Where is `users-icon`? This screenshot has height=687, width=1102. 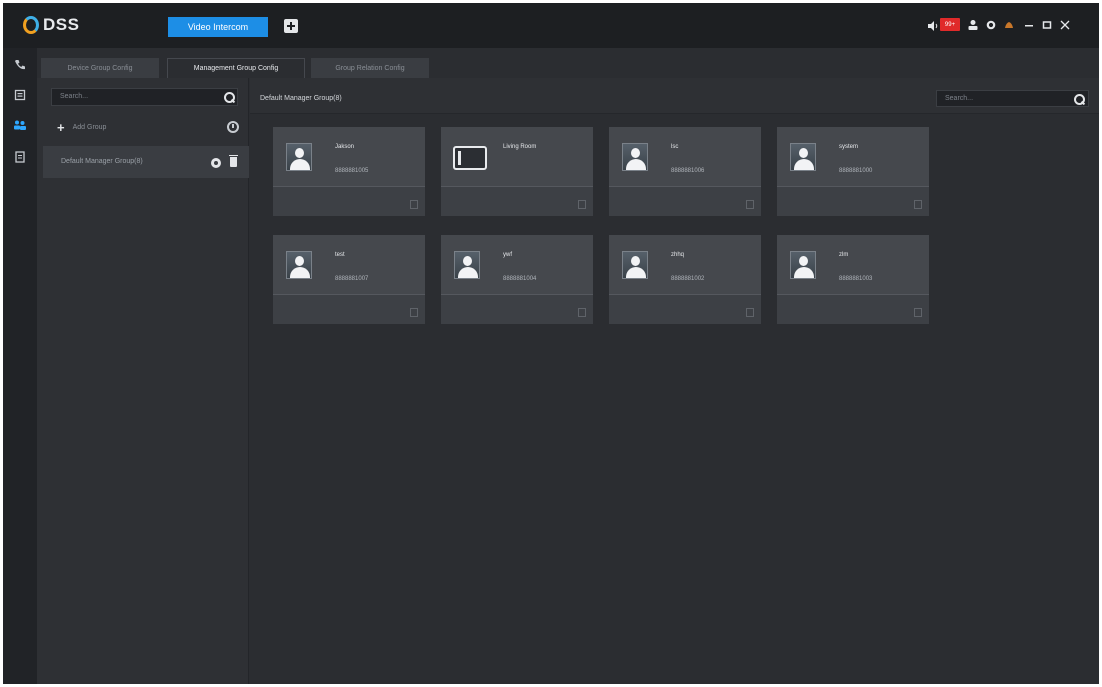
users-icon is located at coordinates (20, 125).